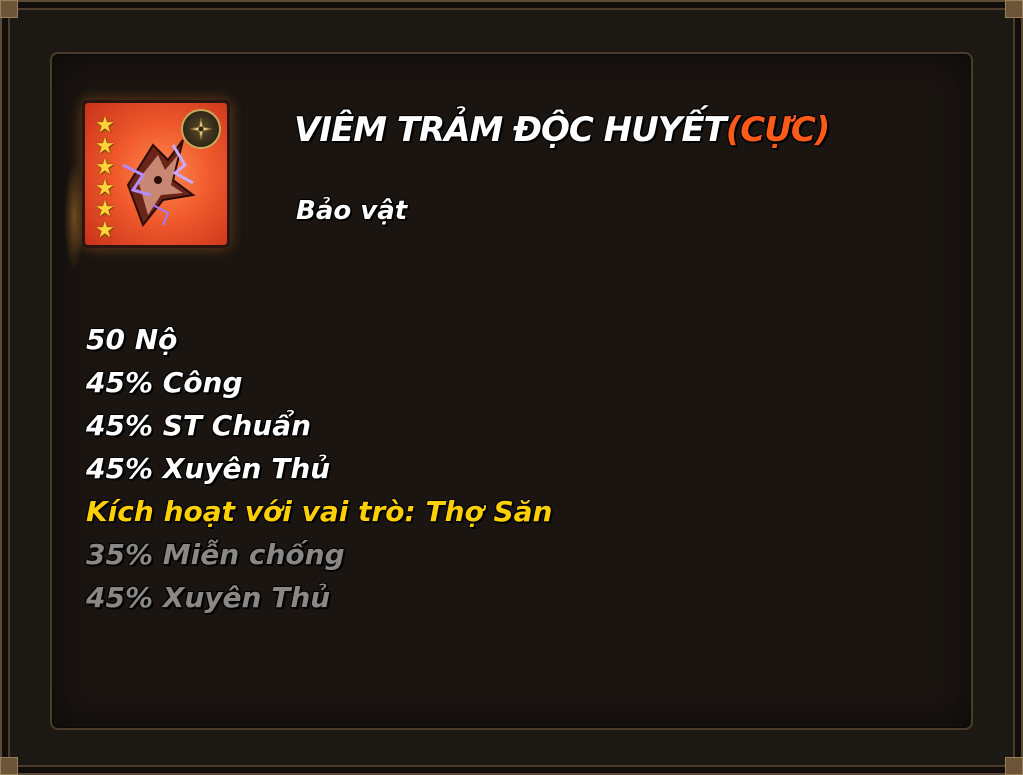 The image size is (1023, 775). Describe the element at coordinates (778, 130) in the screenshot. I see `item-grade: (CỰC)` at that location.